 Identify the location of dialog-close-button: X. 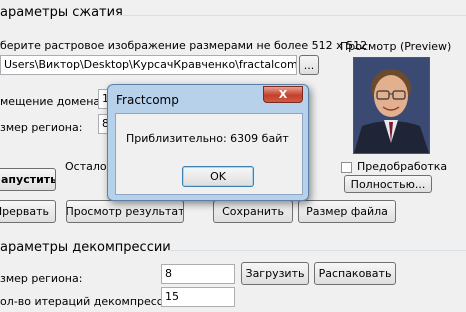
(283, 94).